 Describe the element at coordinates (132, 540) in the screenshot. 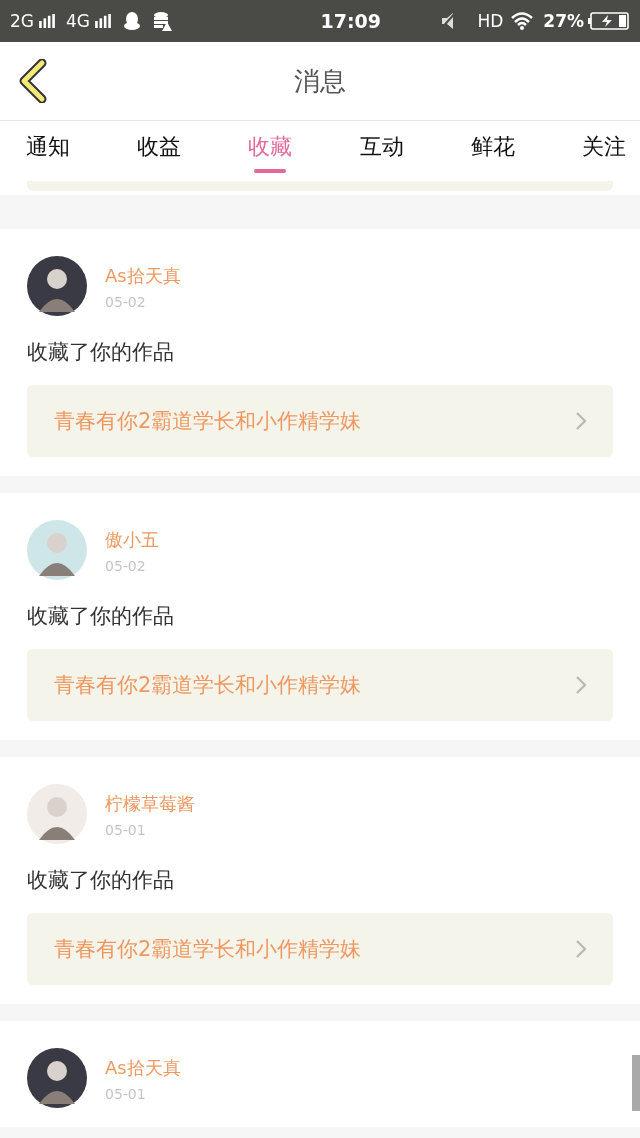

I see `user-name: 傲小五` at that location.